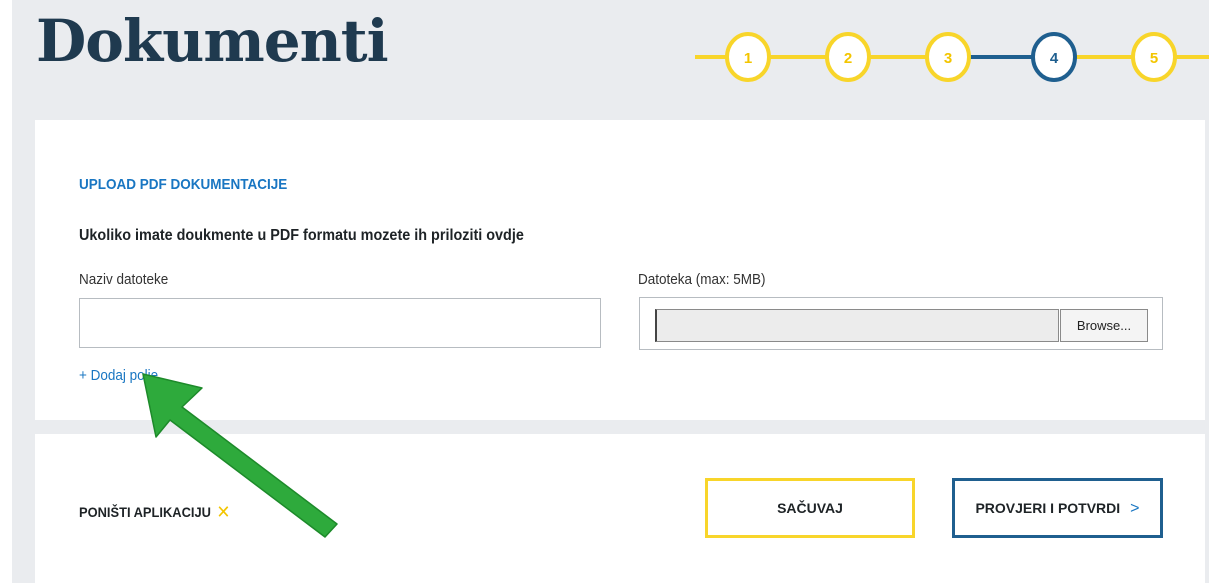 The height and width of the screenshot is (583, 1209). I want to click on step-5: 5, so click(1154, 57).